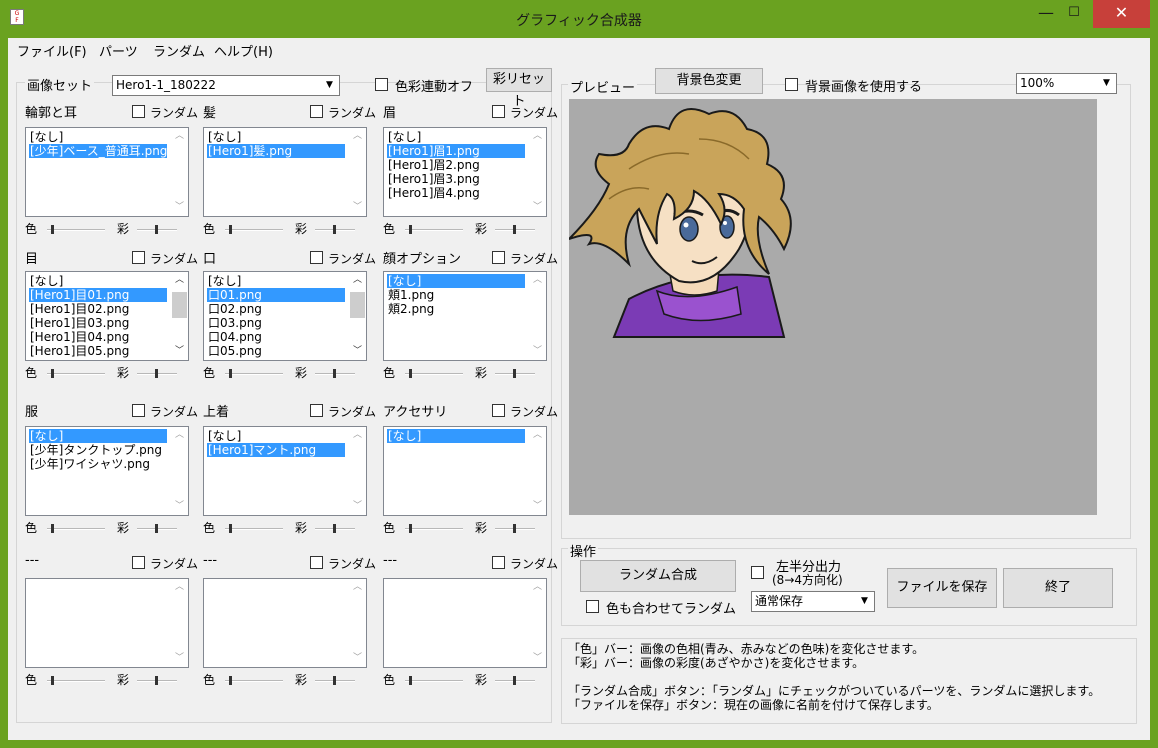 The image size is (1158, 748). What do you see at coordinates (1121, 14) in the screenshot?
I see `close-button: ✕` at bounding box center [1121, 14].